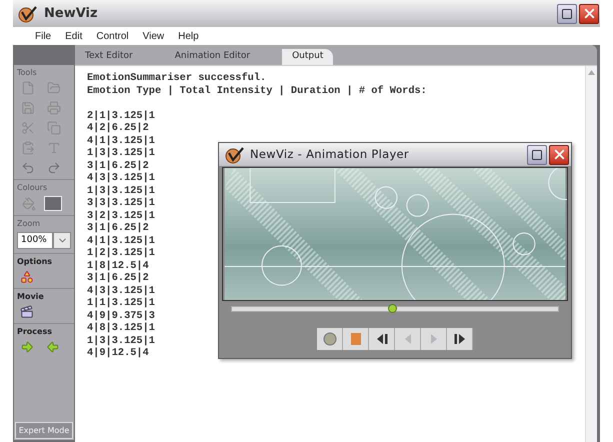  I want to click on arrow-left-icon, so click(53, 347).